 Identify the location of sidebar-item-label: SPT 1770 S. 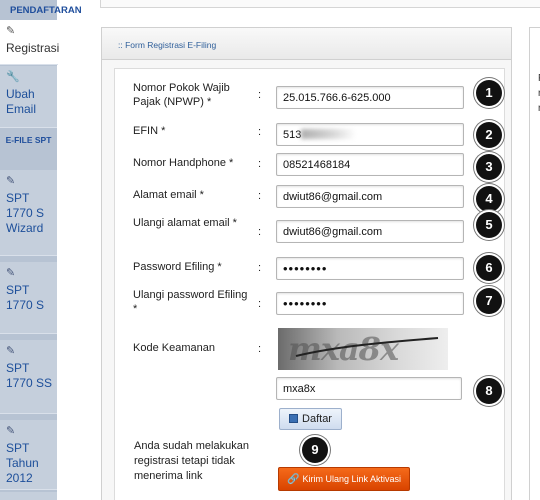
(25, 297).